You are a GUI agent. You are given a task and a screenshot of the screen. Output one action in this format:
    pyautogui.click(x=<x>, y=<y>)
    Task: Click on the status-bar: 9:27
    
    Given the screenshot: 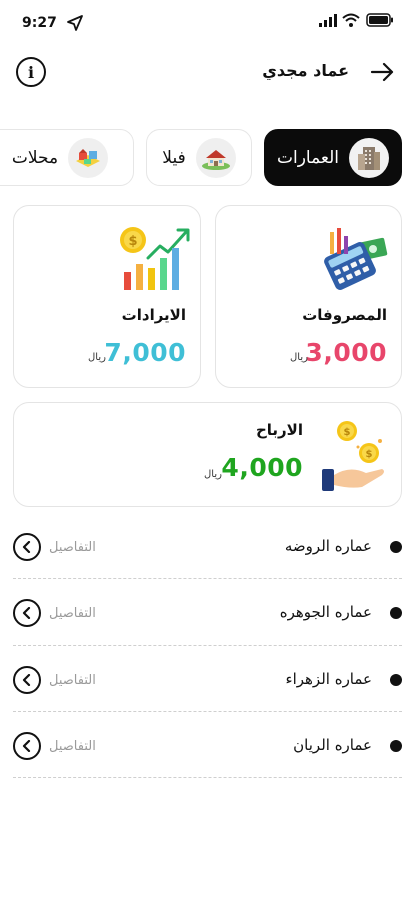 What is the action you would take?
    pyautogui.click(x=207, y=24)
    